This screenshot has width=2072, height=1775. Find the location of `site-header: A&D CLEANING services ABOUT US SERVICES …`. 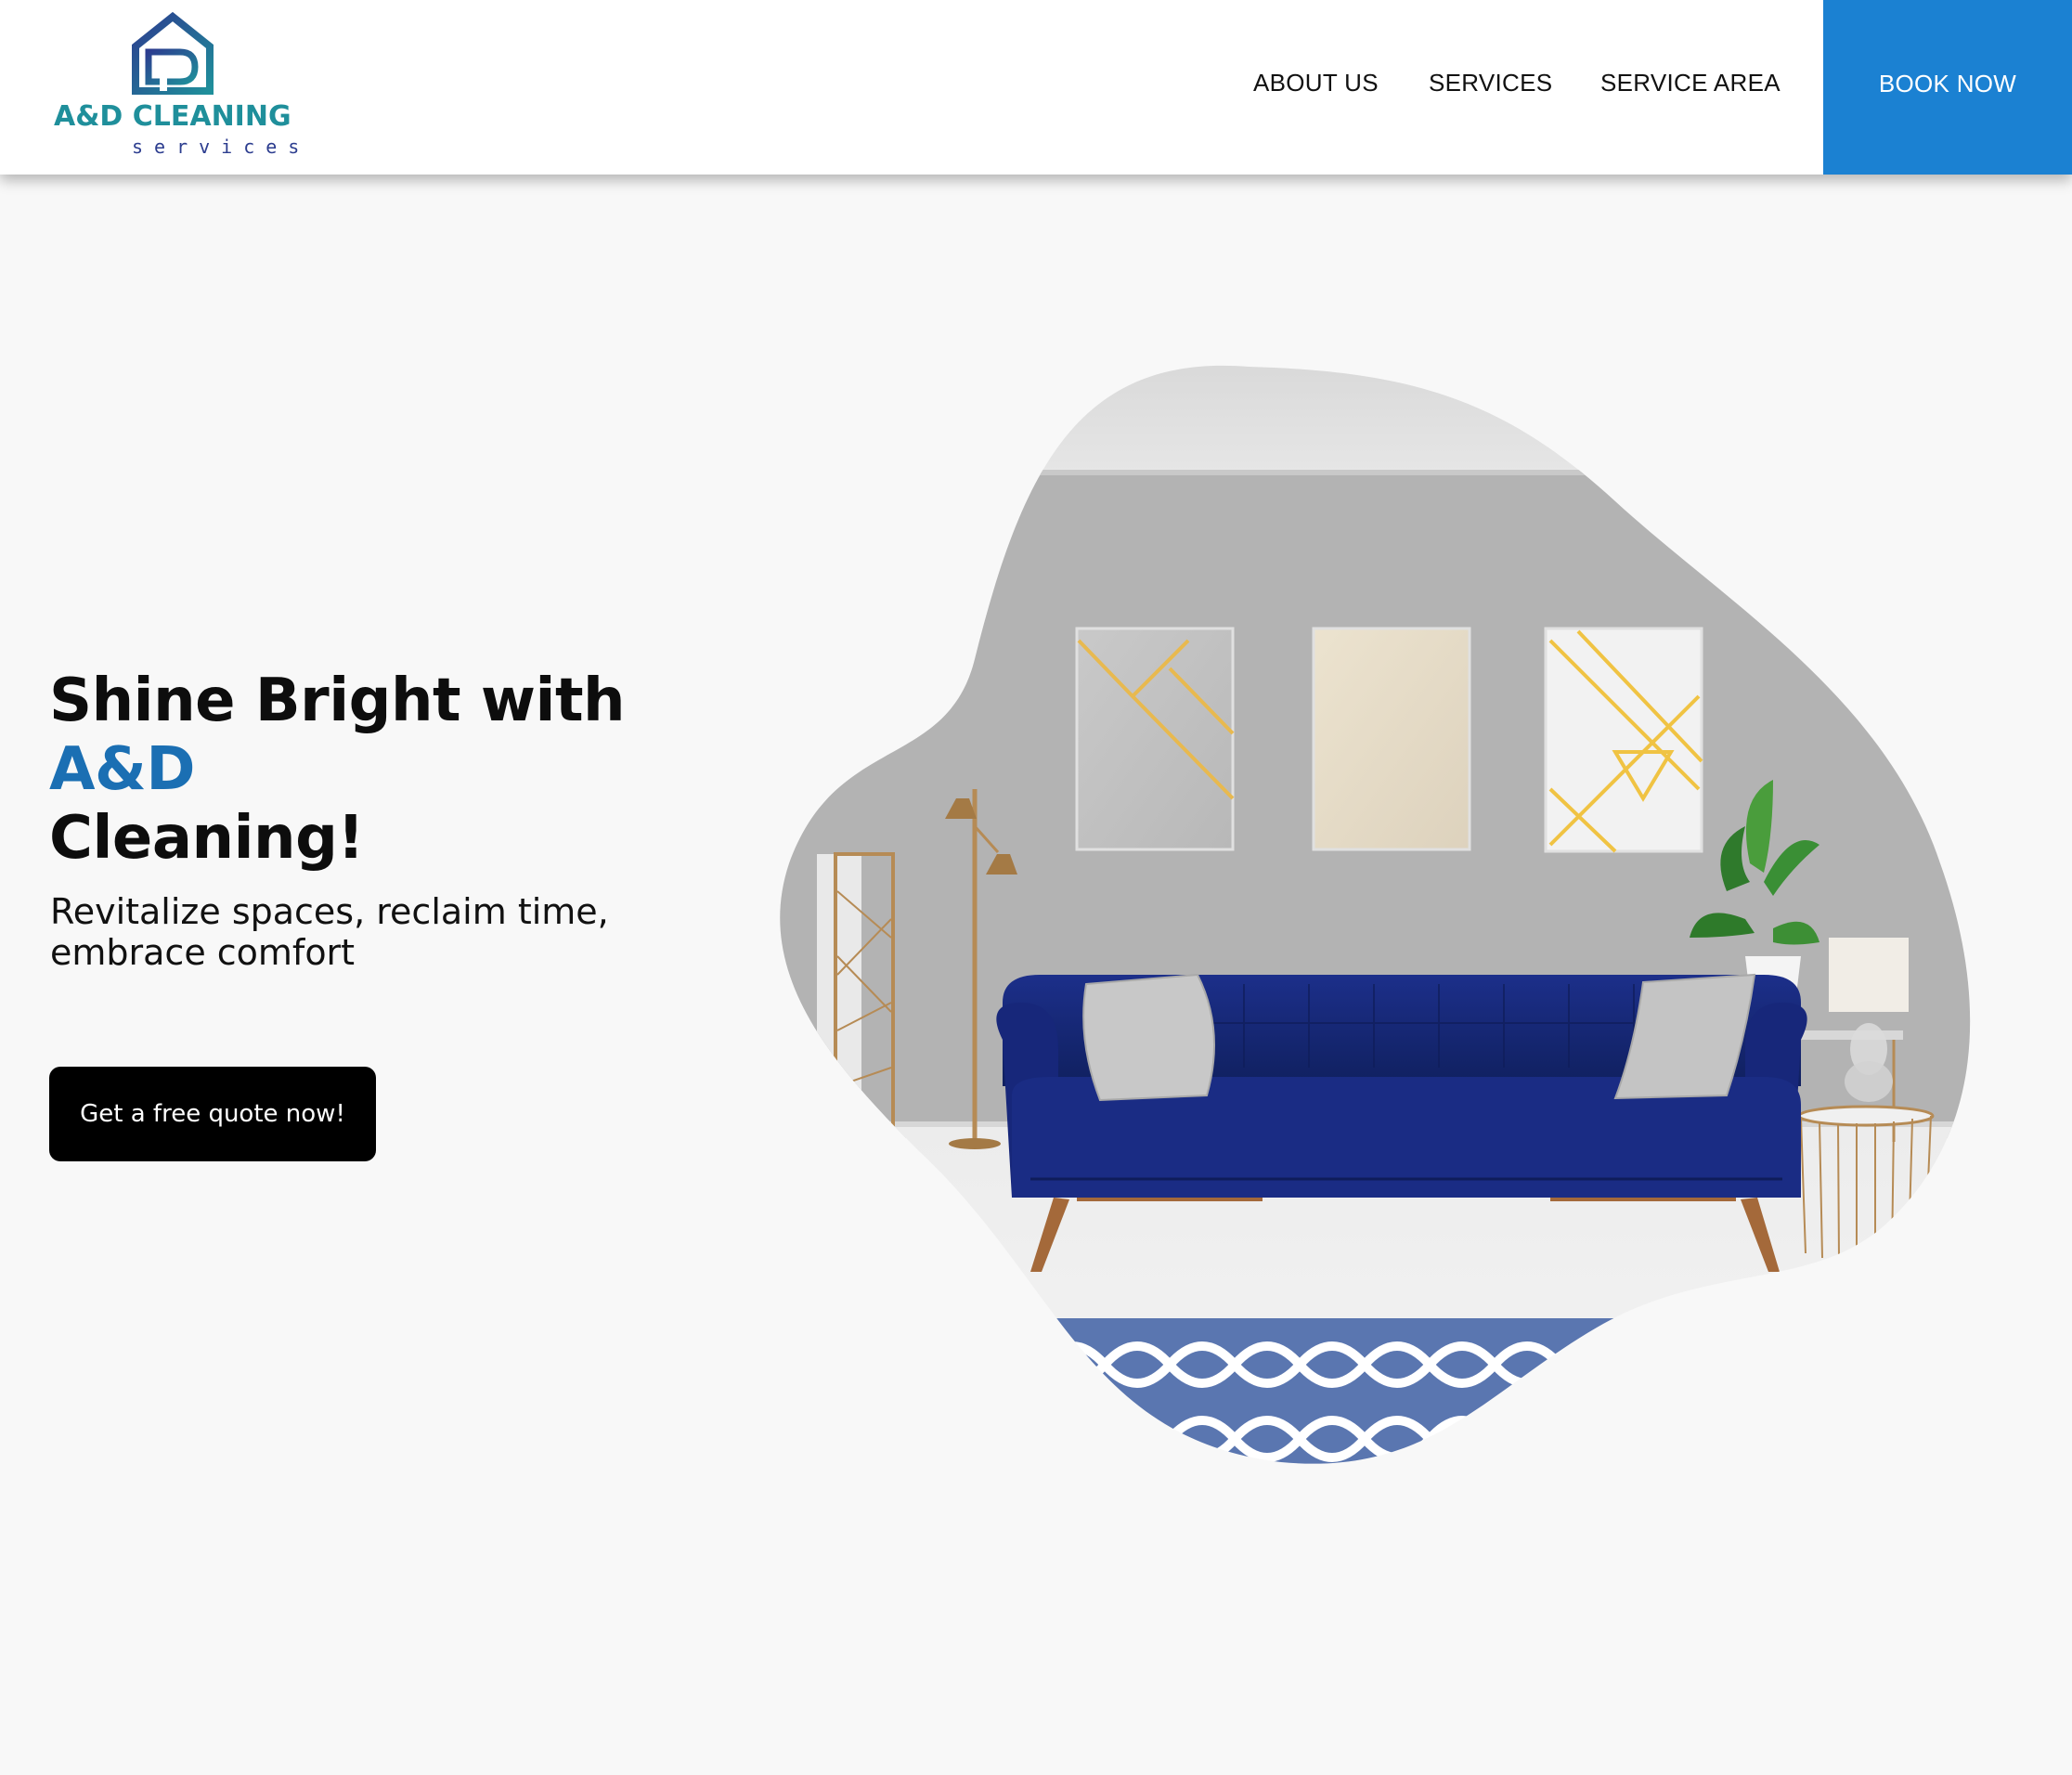

site-header: A&D CLEANING services ABOUT US SERVICES … is located at coordinates (1036, 88).